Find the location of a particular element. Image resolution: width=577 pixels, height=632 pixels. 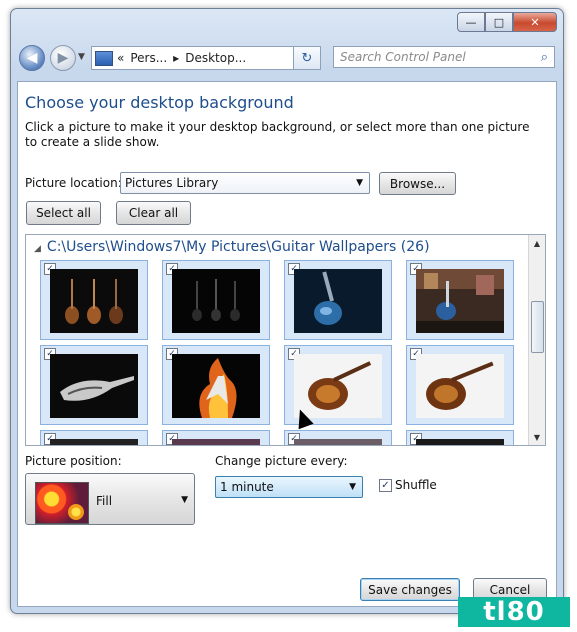

maximize-button: □ is located at coordinates (499, 22).